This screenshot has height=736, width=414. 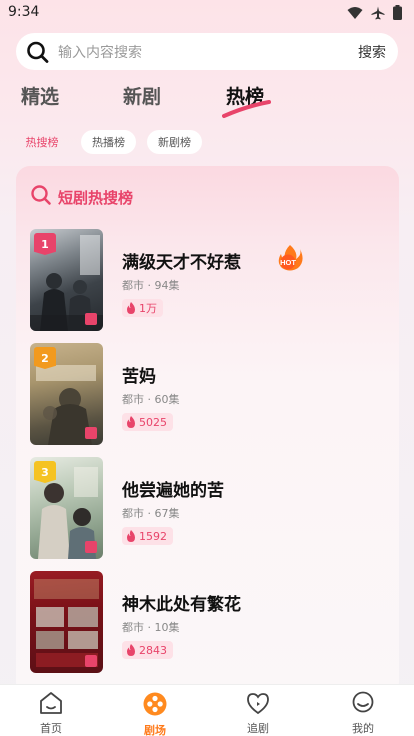 I want to click on ranking-item: 2 苦妈 都市 · 60集 5025, so click(x=210, y=395).